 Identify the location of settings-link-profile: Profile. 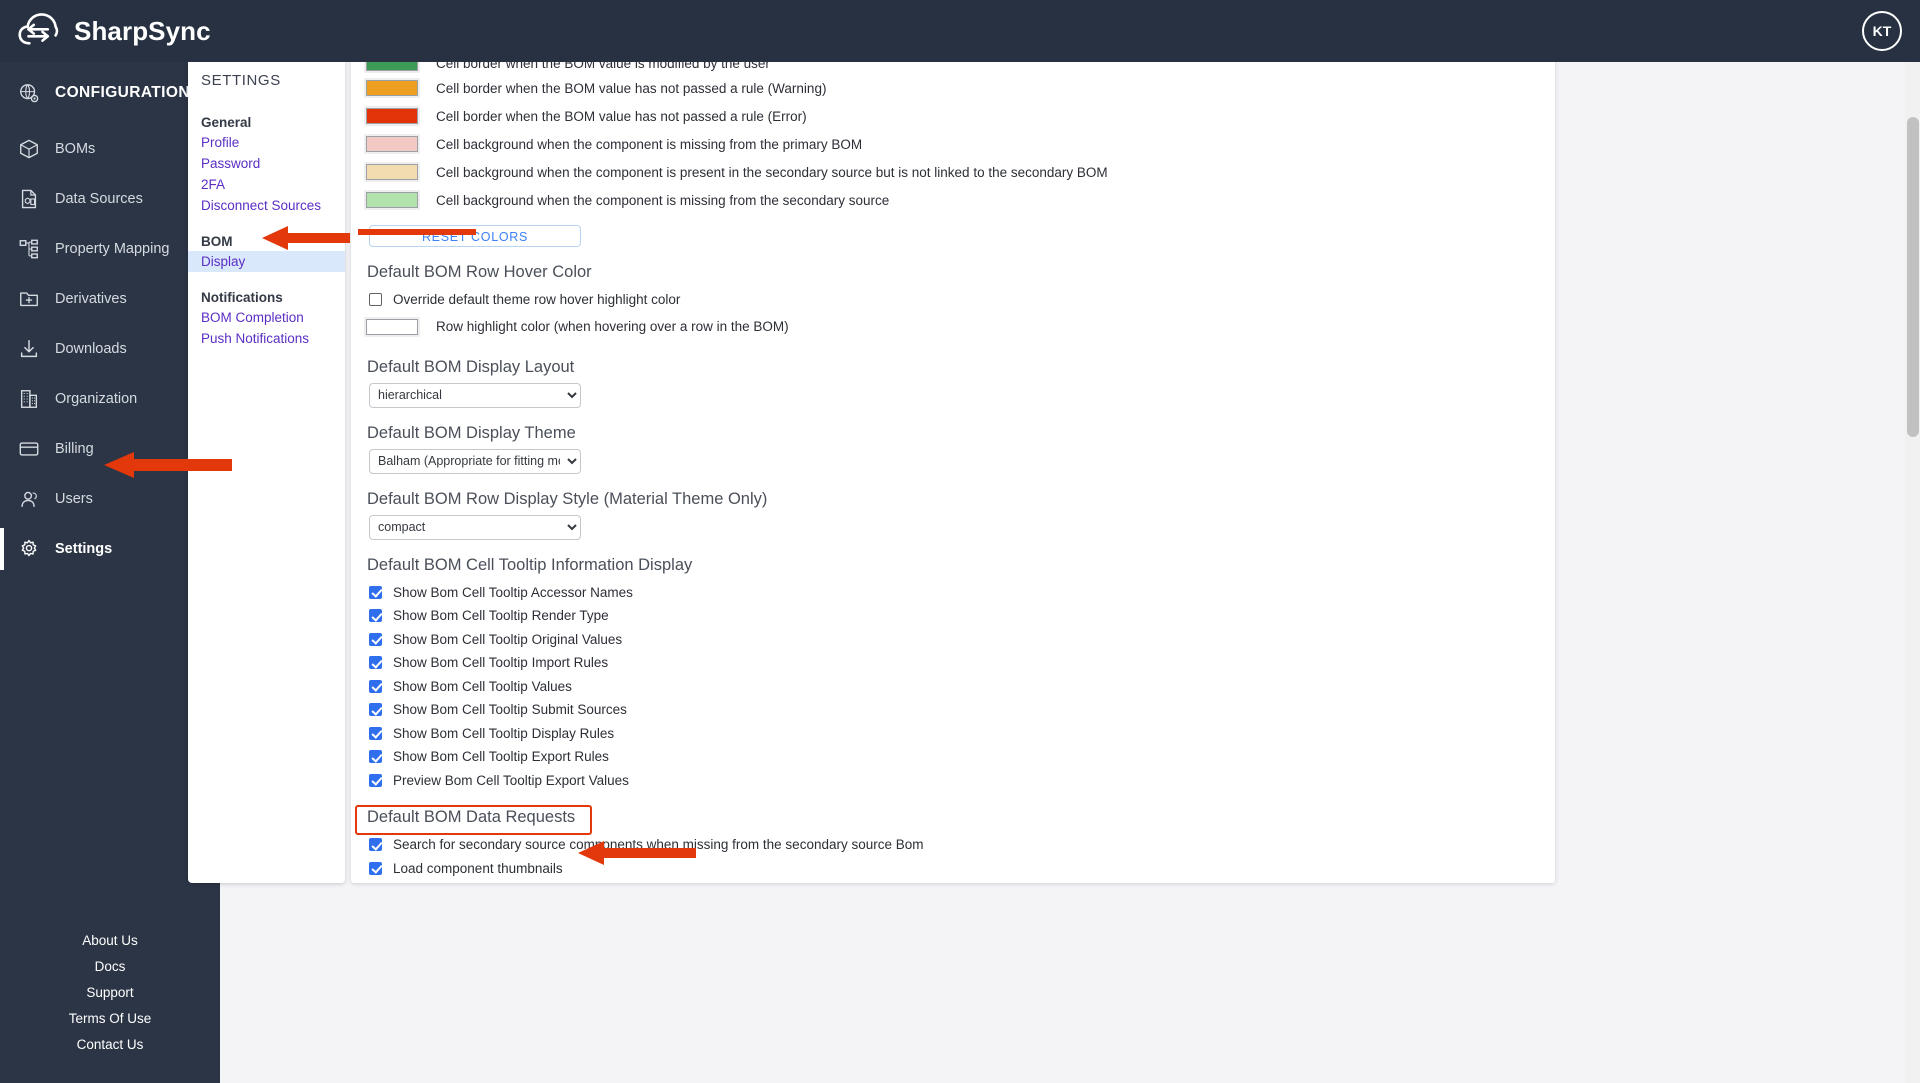
(266, 142).